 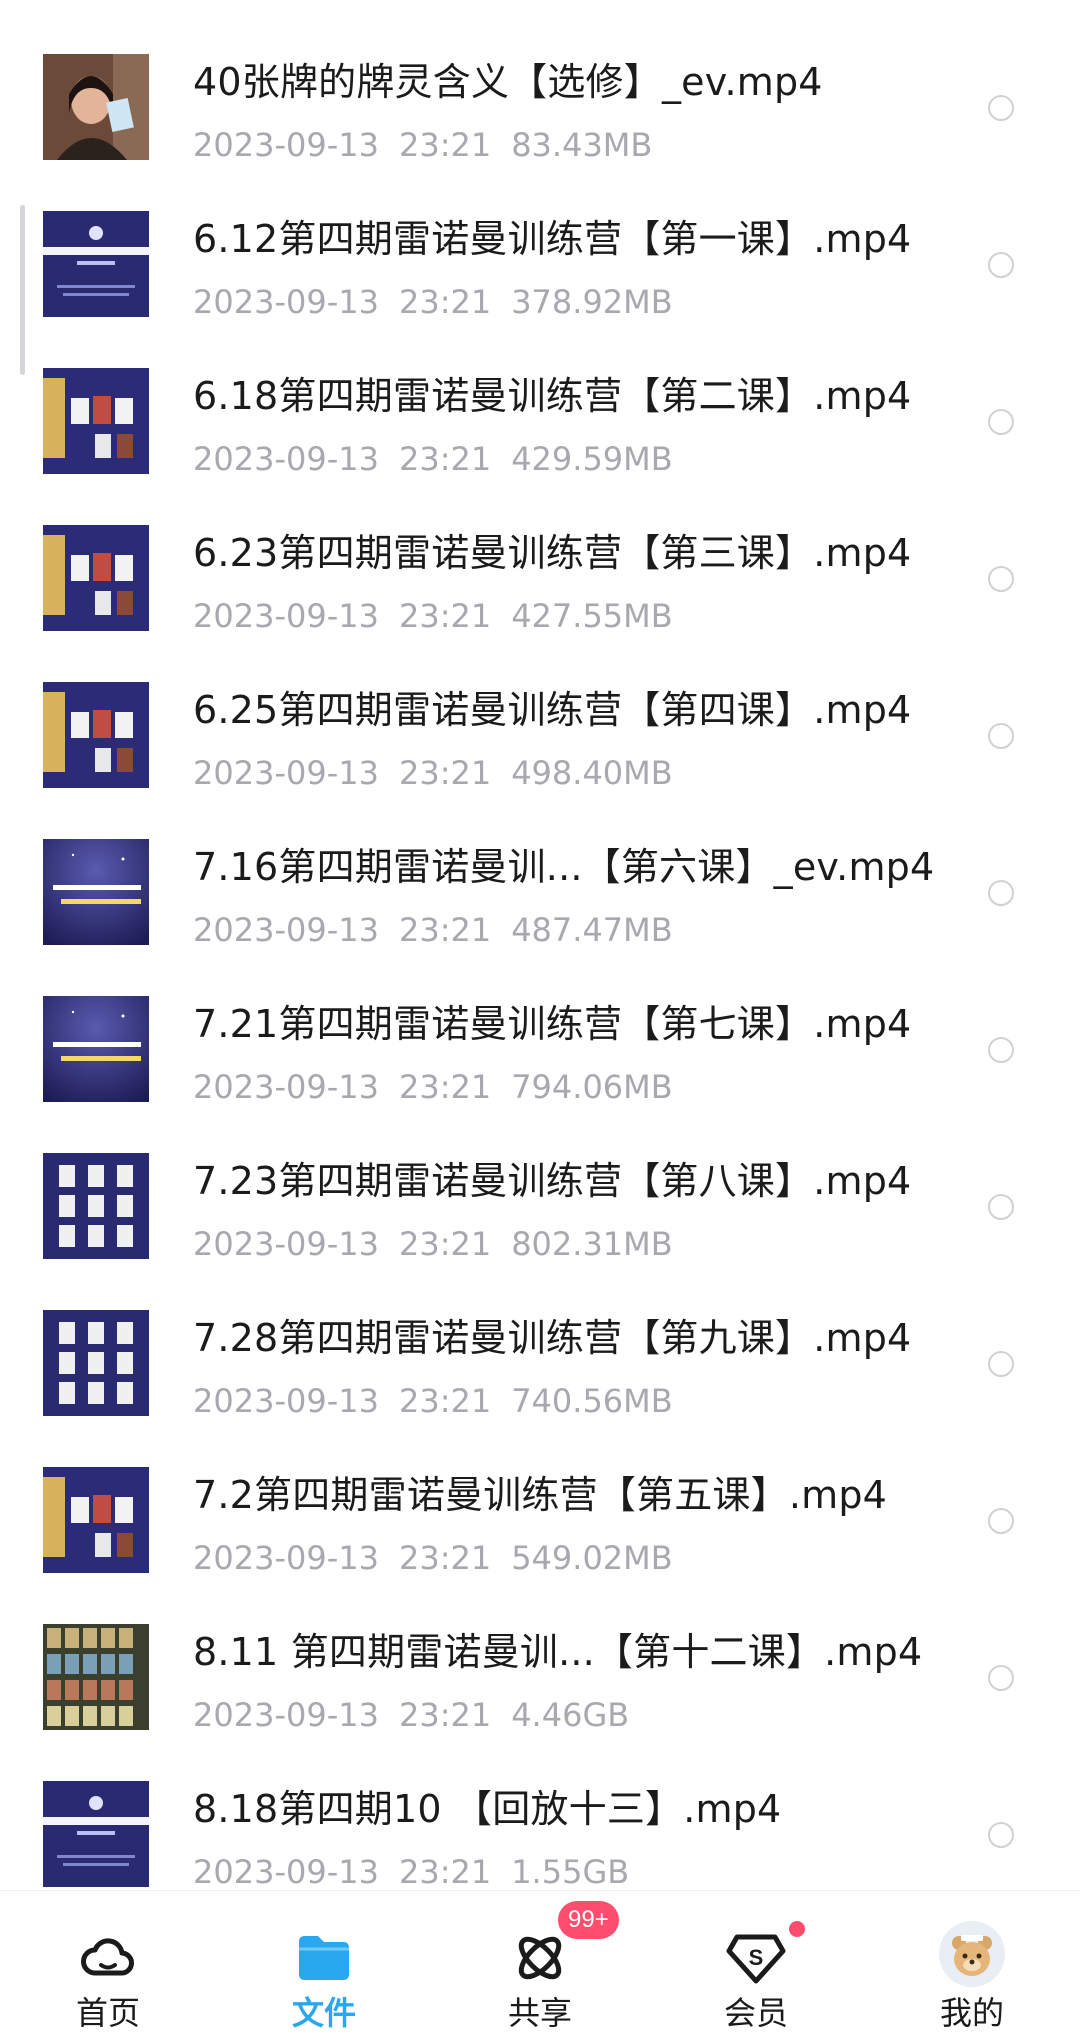 I want to click on file-meta: 2023-09-13 23:21 487.47MB, so click(x=443, y=930).